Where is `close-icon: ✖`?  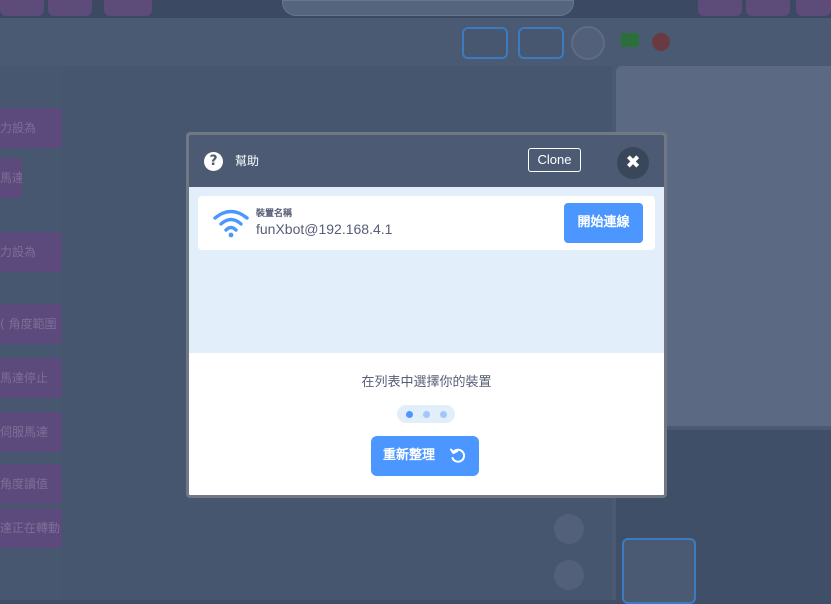
close-icon: ✖ is located at coordinates (633, 162).